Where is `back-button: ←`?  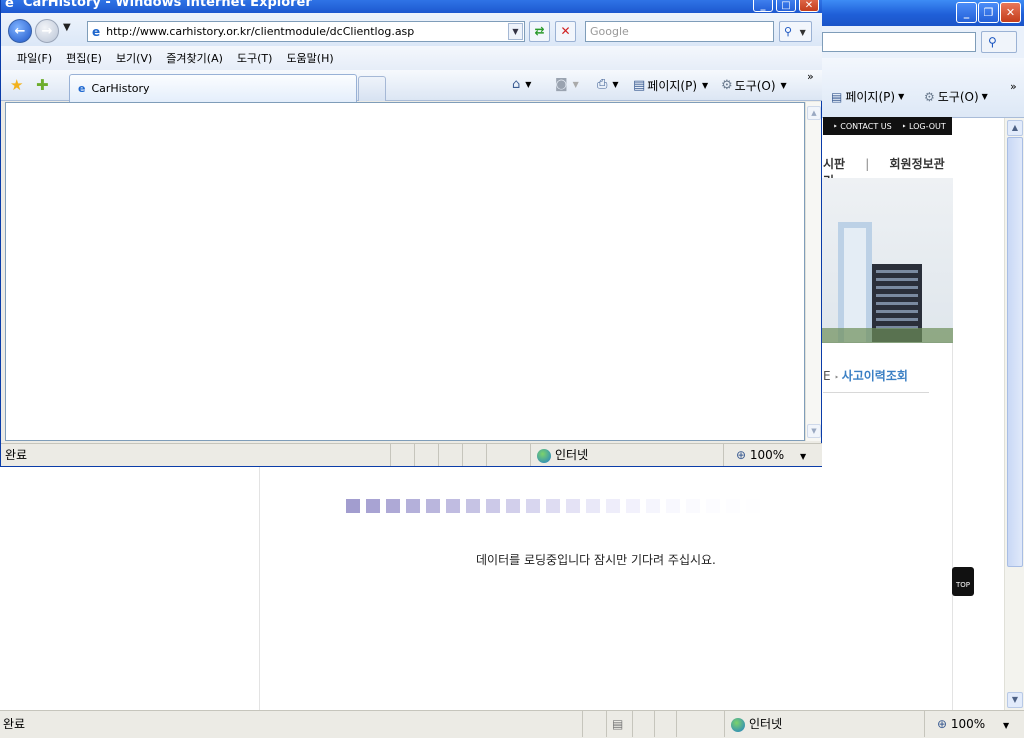 back-button: ← is located at coordinates (20, 31).